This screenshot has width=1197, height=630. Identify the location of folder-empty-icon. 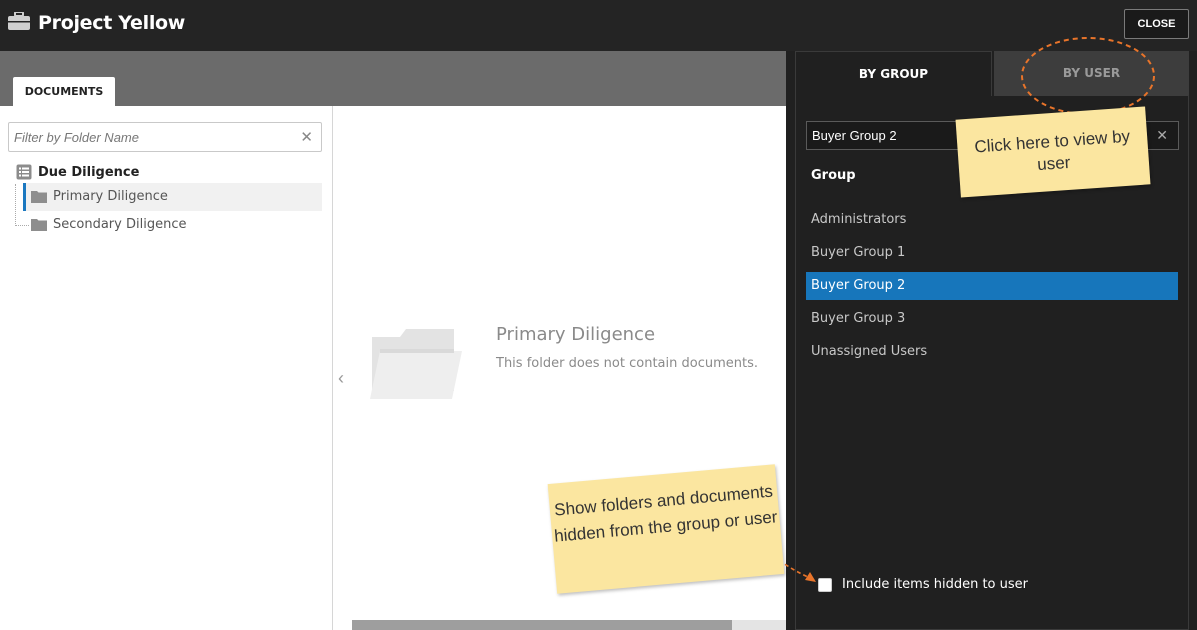
(416, 364).